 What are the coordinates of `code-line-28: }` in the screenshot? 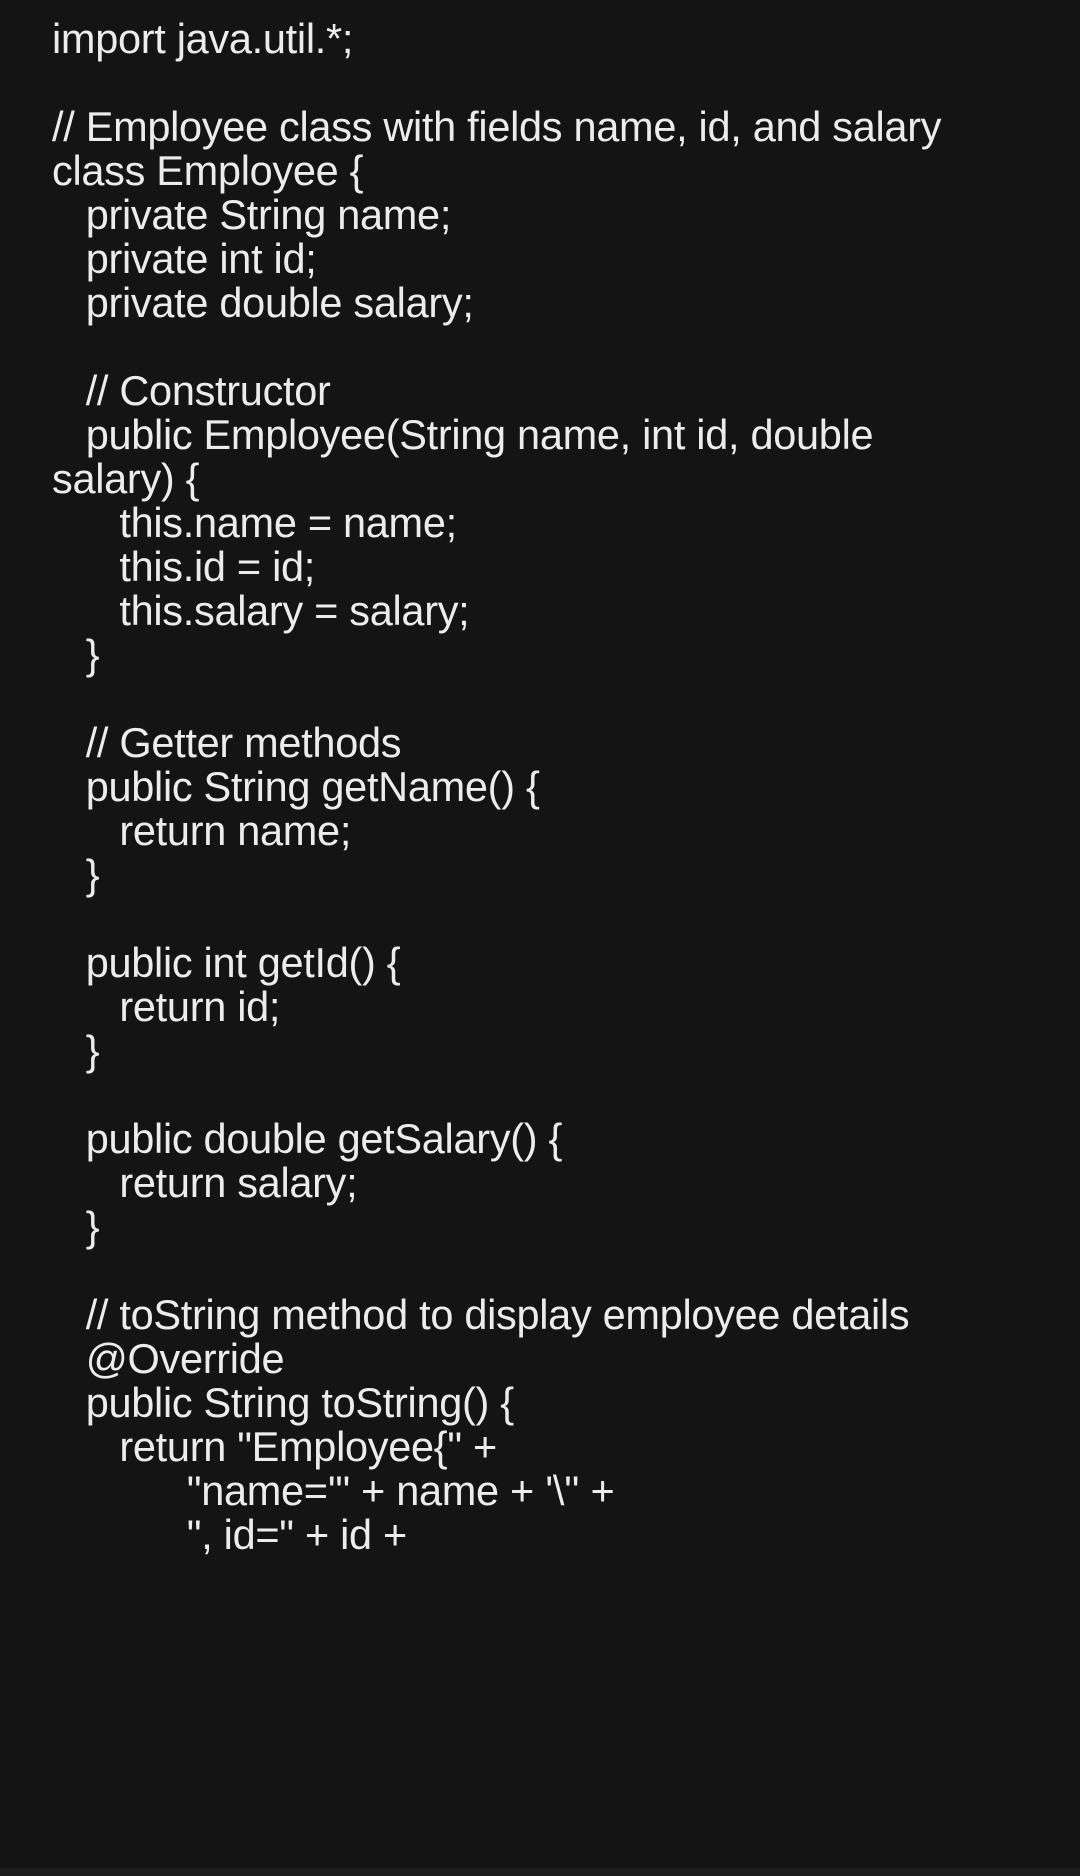 It's located at (76, 1226).